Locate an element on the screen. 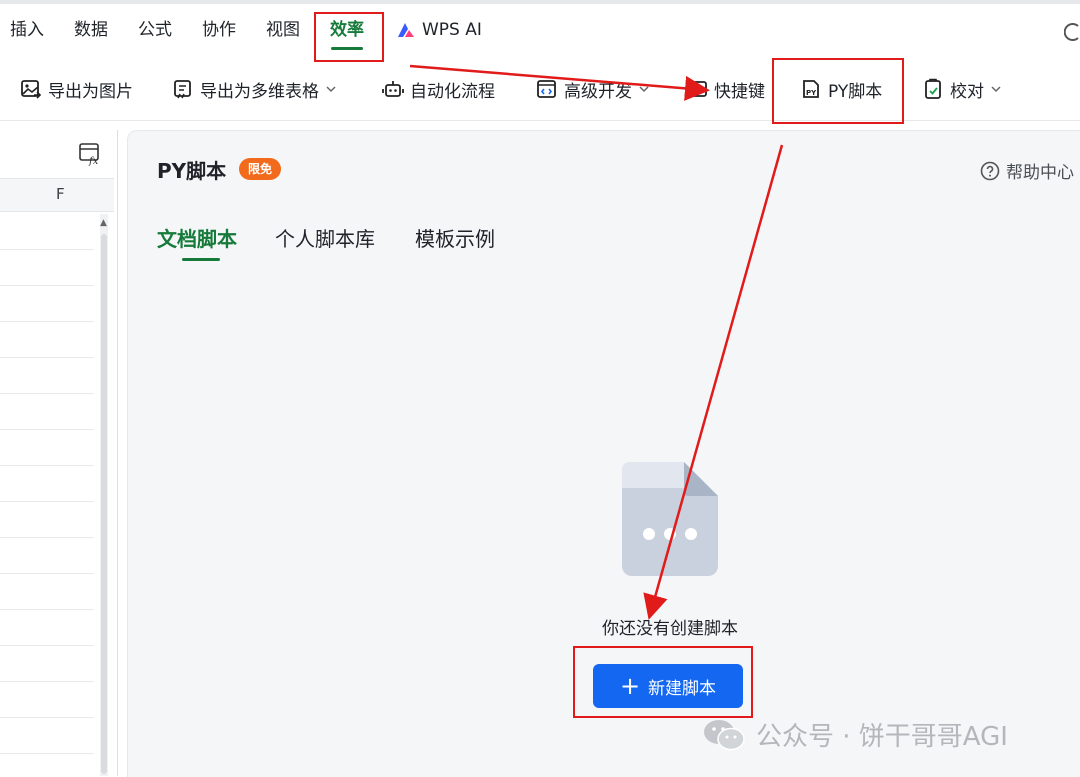  help-center-link: 帮助中心 is located at coordinates (1027, 170).